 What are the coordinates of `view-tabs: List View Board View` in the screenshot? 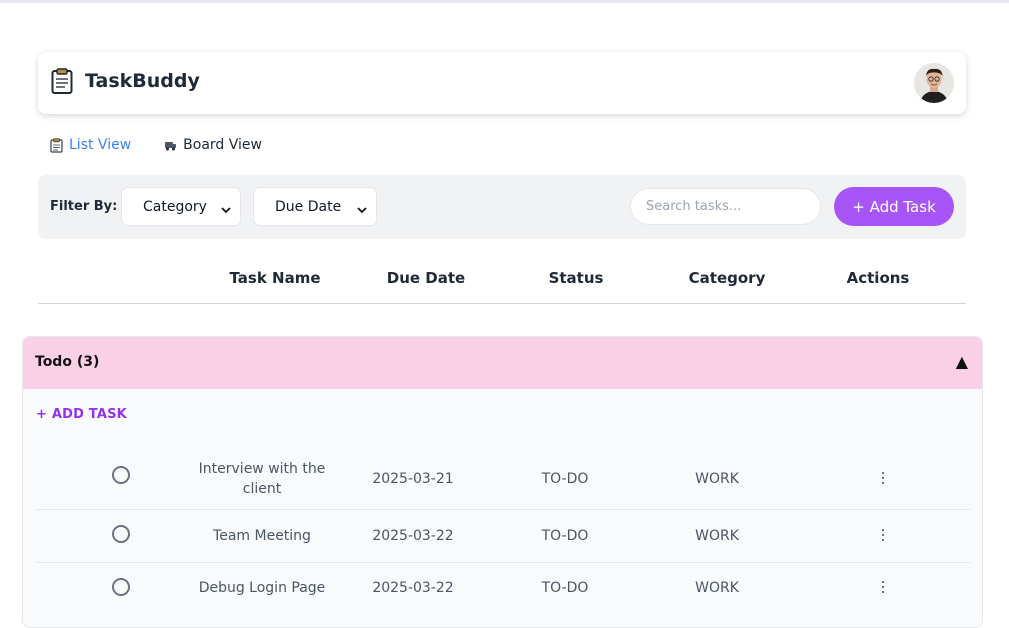 It's located at (156, 145).